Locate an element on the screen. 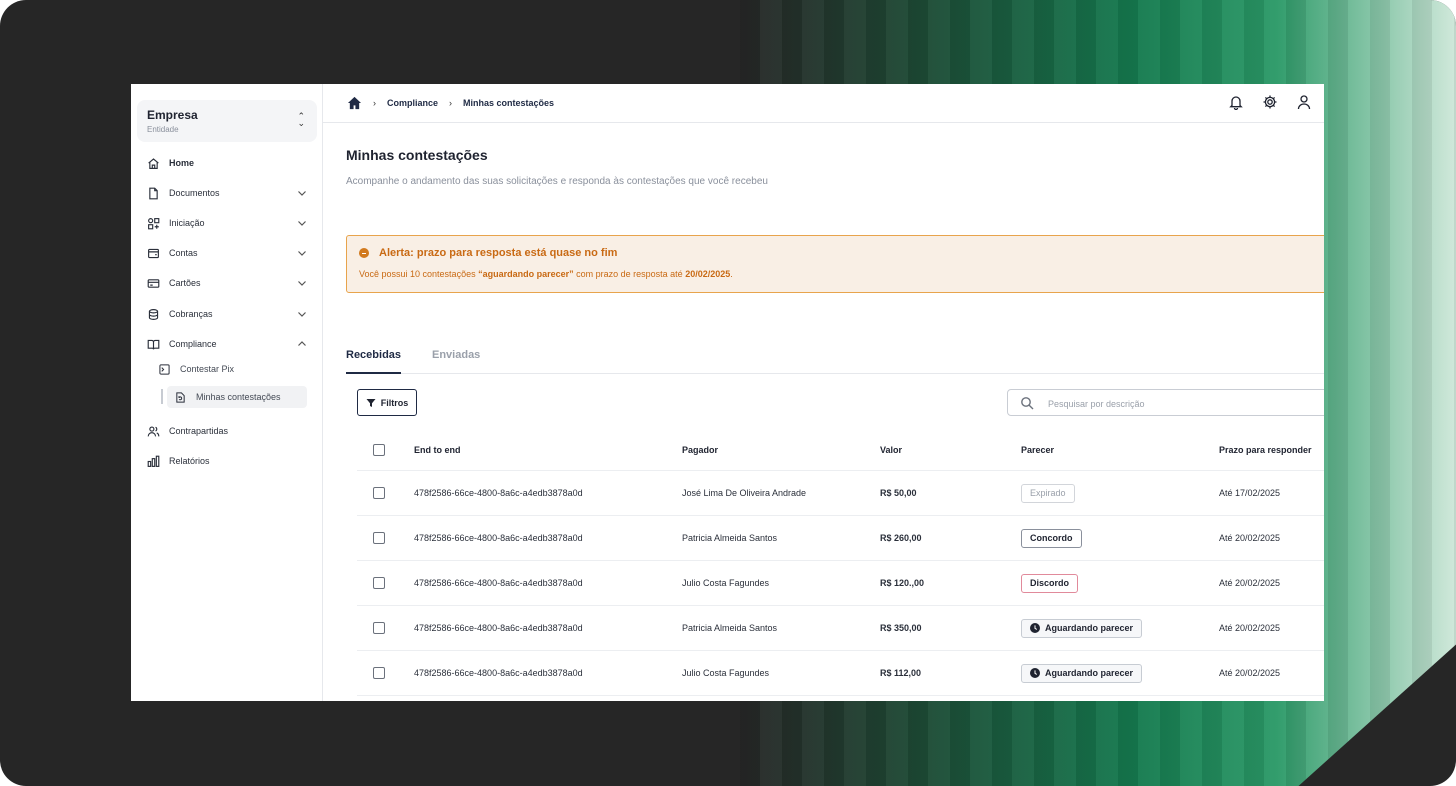  sidebar-item-cartoes: Cartões is located at coordinates (227, 283).